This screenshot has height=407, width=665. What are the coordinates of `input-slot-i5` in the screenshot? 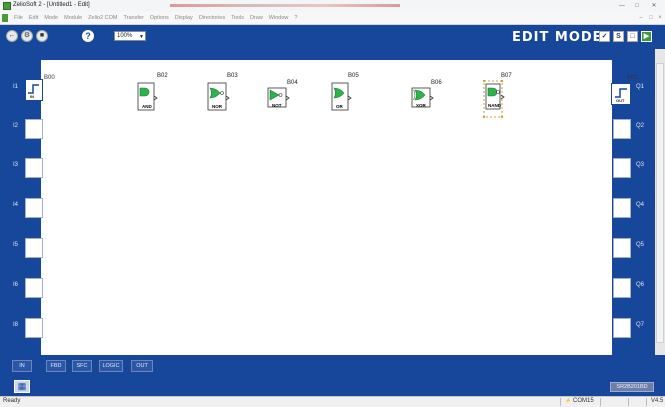 It's located at (34, 248).